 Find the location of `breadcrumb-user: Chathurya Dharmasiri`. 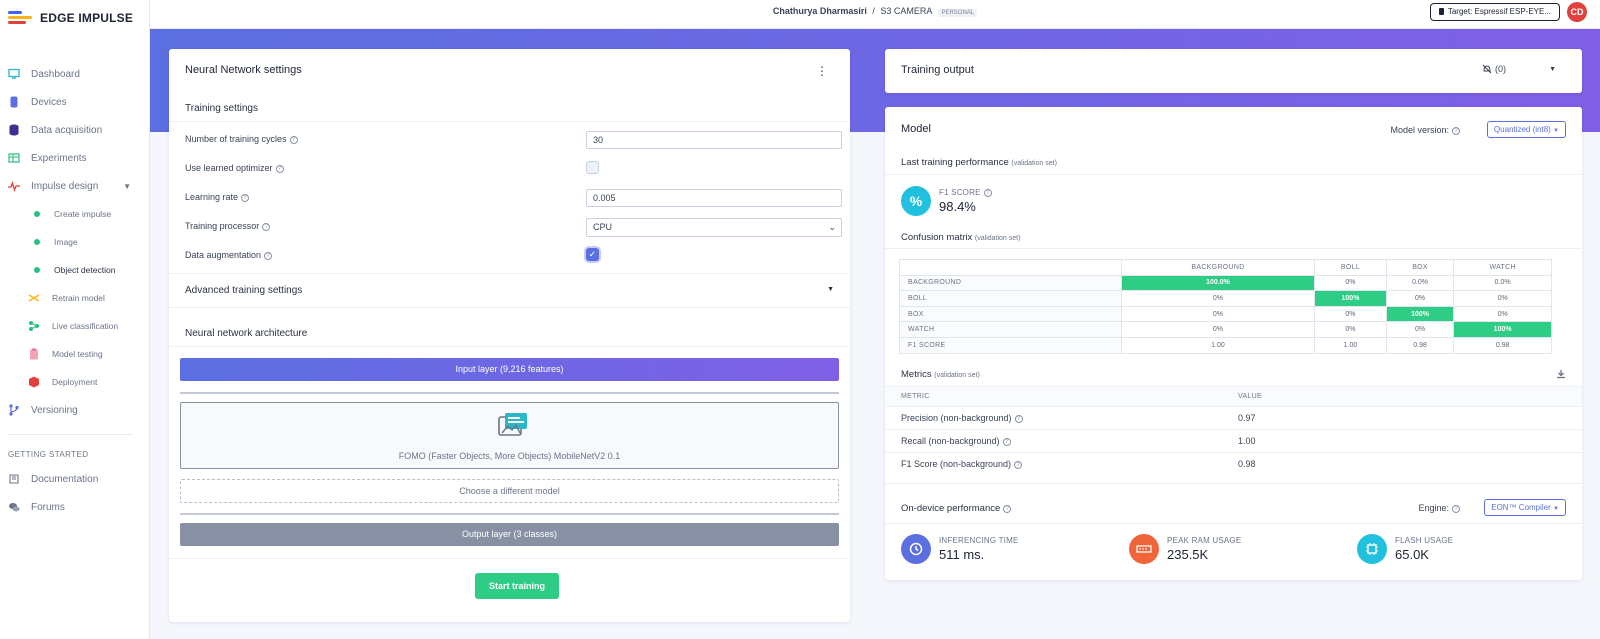

breadcrumb-user: Chathurya Dharmasiri is located at coordinates (820, 11).